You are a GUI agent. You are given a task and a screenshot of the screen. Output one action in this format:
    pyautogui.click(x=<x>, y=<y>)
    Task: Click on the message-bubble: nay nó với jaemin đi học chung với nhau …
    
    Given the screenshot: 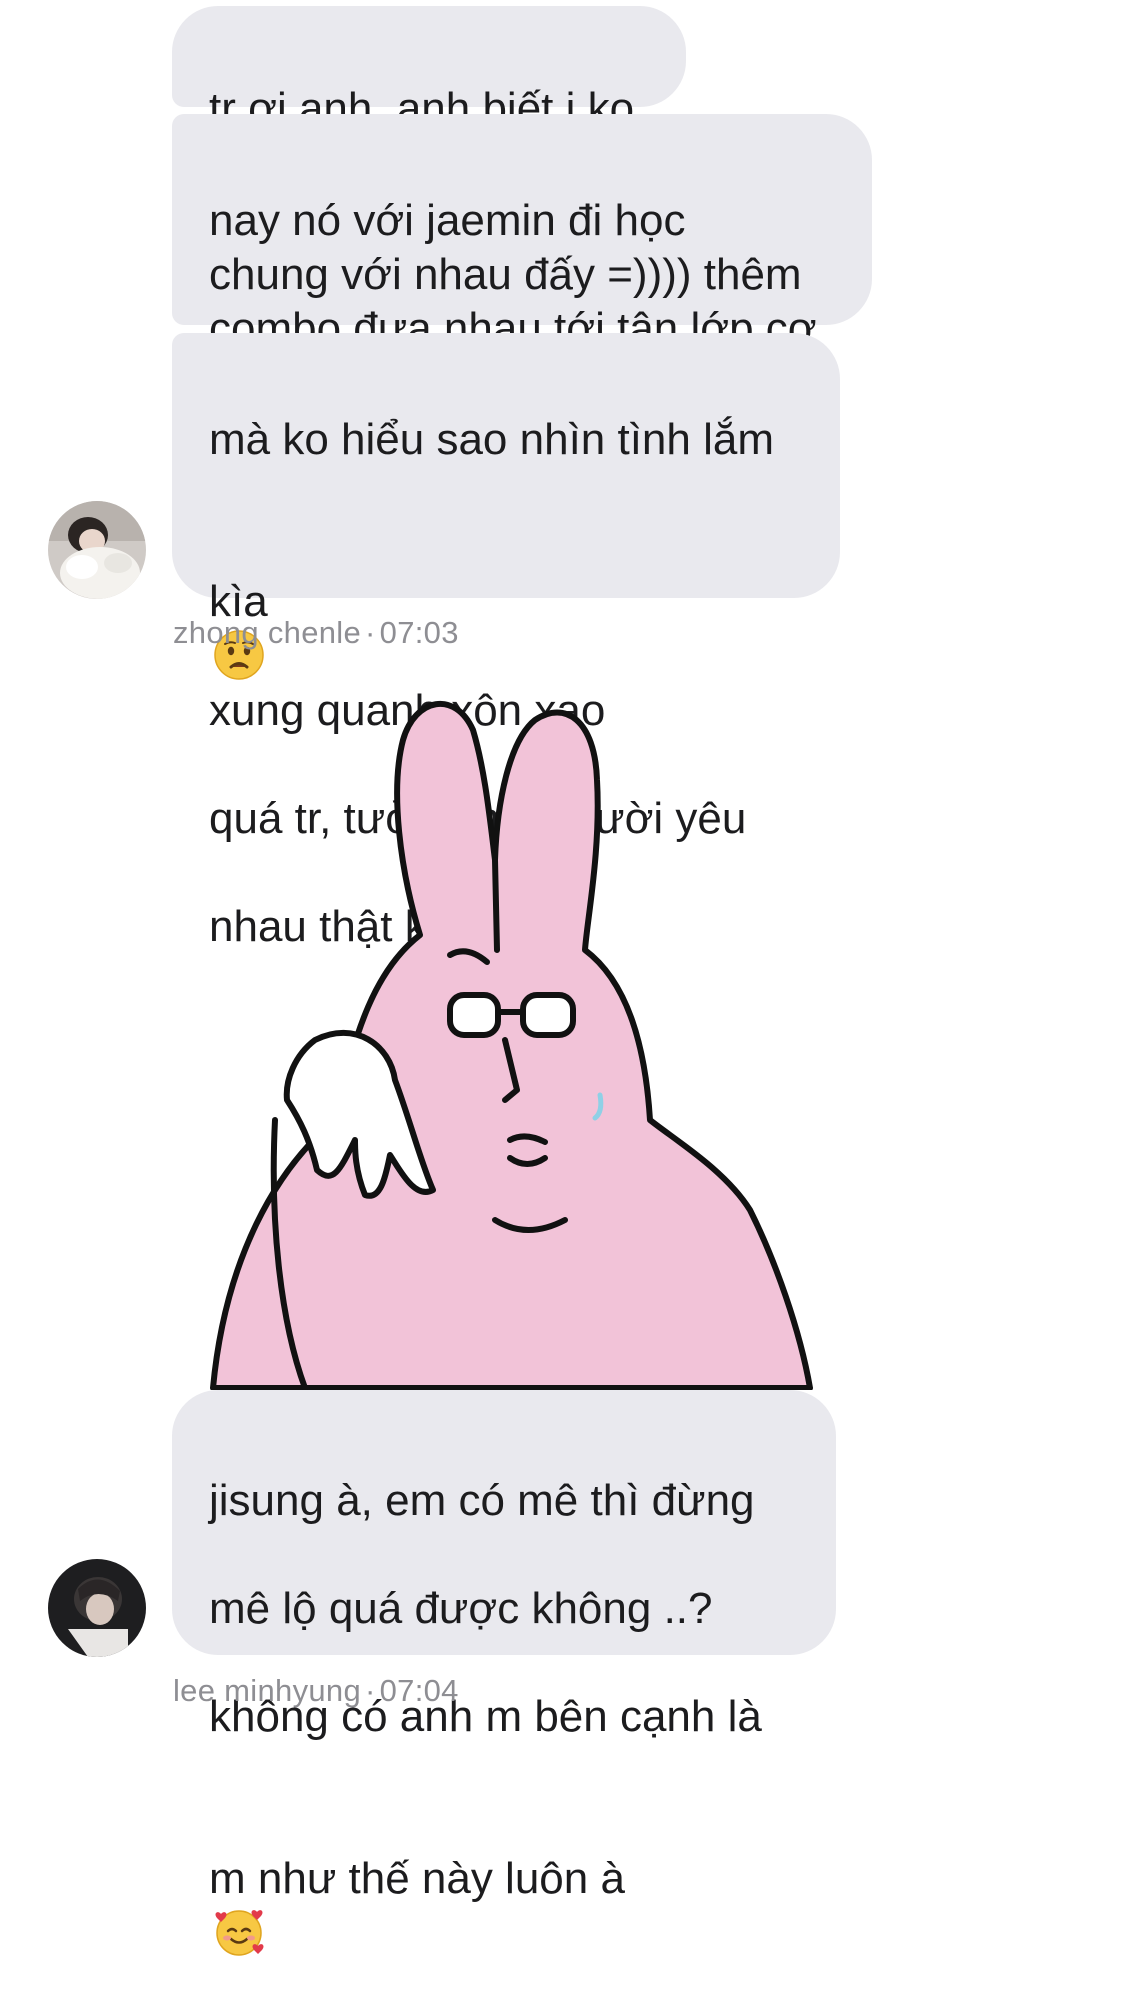 What is the action you would take?
    pyautogui.click(x=522, y=233)
    